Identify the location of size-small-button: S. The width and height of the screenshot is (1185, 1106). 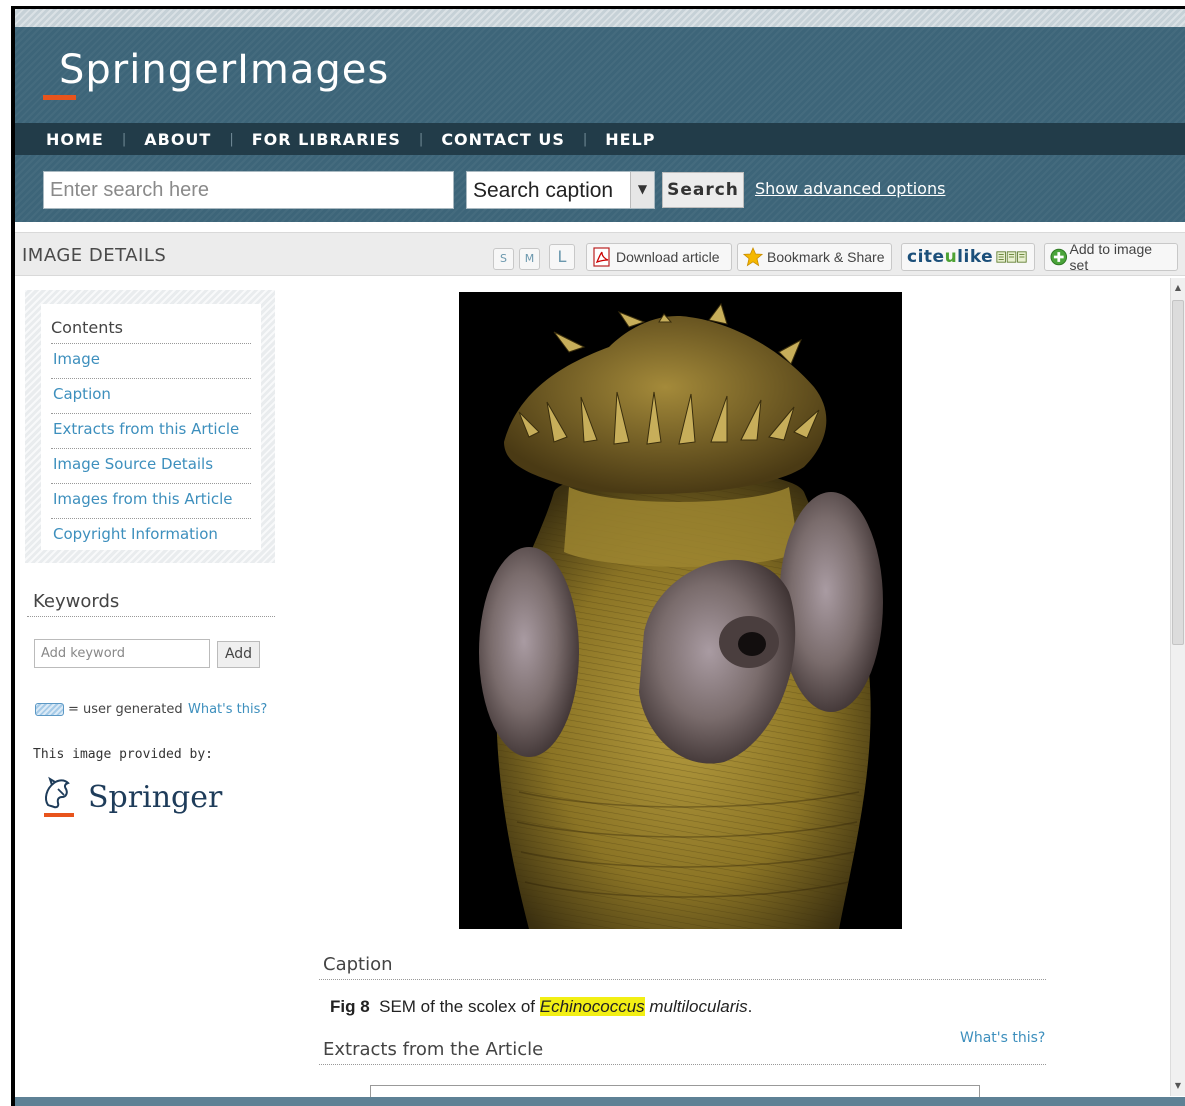
(503, 259).